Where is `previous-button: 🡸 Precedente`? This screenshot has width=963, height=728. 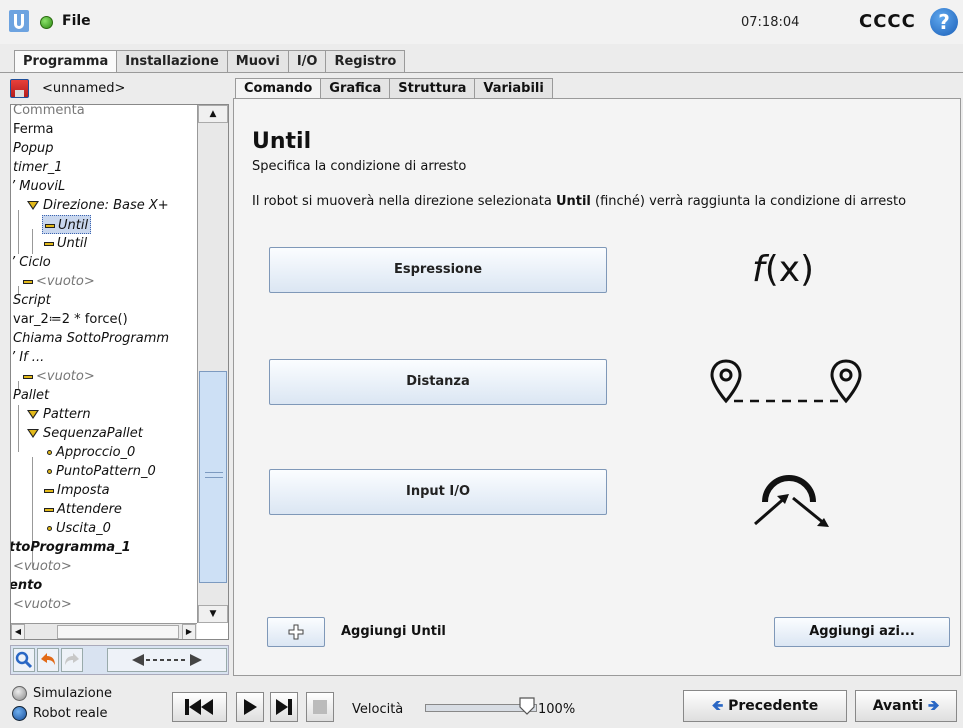 previous-button: 🡸 Precedente is located at coordinates (765, 706).